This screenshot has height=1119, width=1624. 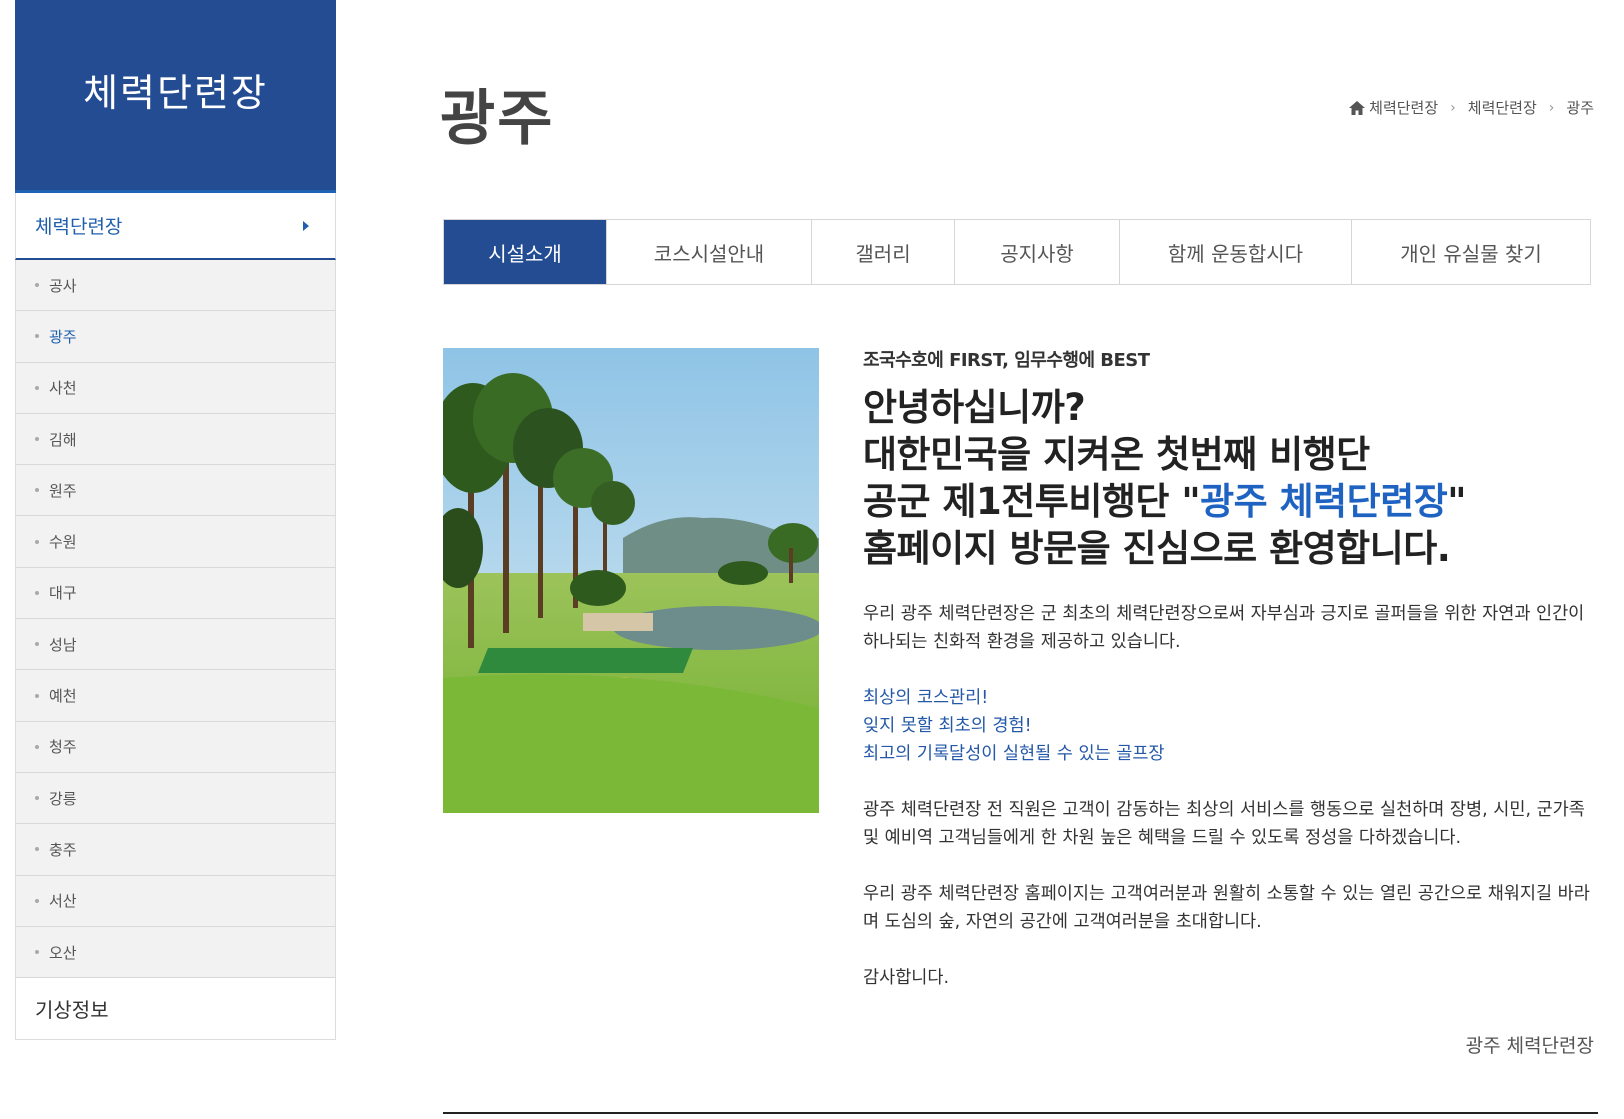 What do you see at coordinates (947, 726) in the screenshot?
I see `highlight-item: 잊지 못할 최초의 경험!` at bounding box center [947, 726].